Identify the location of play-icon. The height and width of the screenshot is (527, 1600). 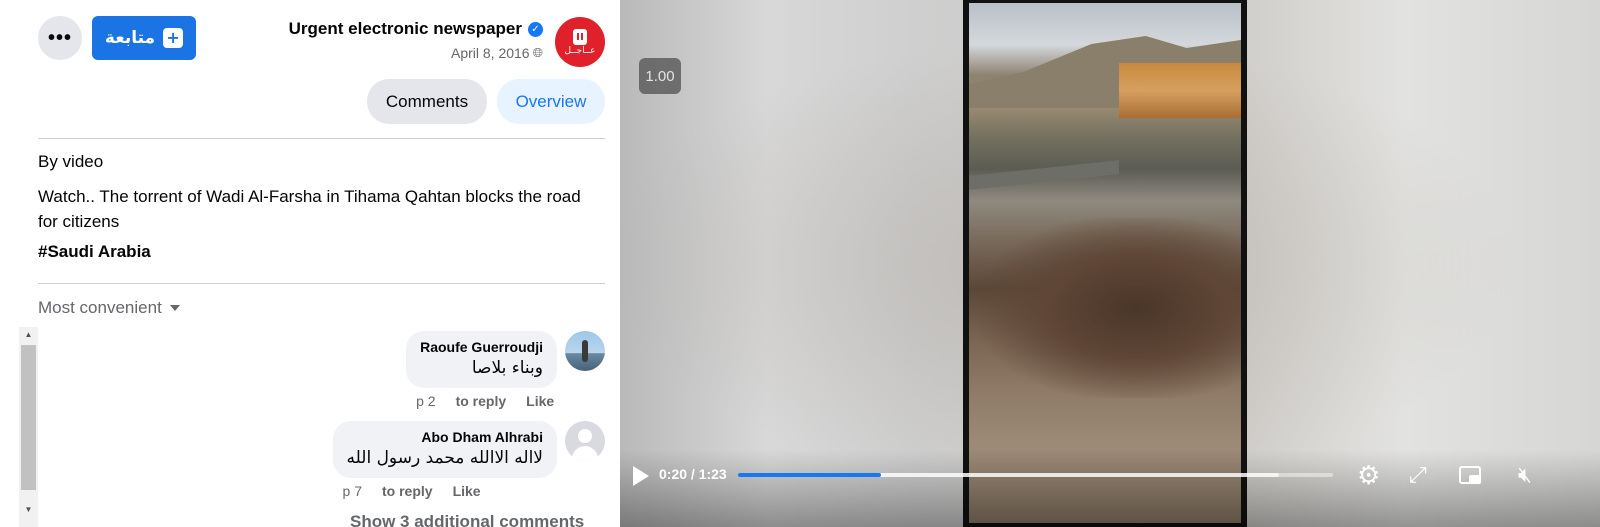
(641, 476).